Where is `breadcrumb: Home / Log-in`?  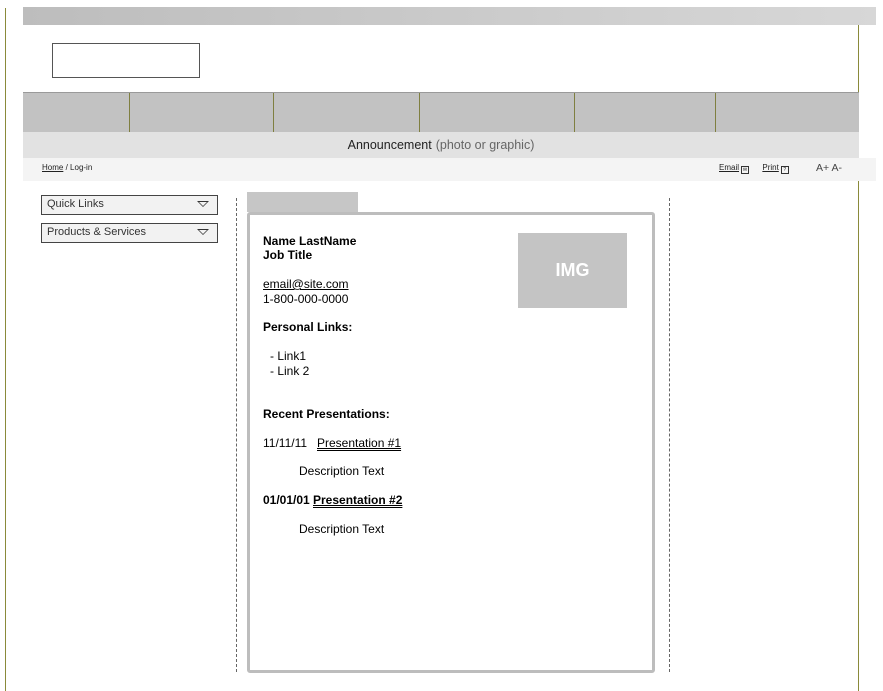 breadcrumb: Home / Log-in is located at coordinates (67, 167).